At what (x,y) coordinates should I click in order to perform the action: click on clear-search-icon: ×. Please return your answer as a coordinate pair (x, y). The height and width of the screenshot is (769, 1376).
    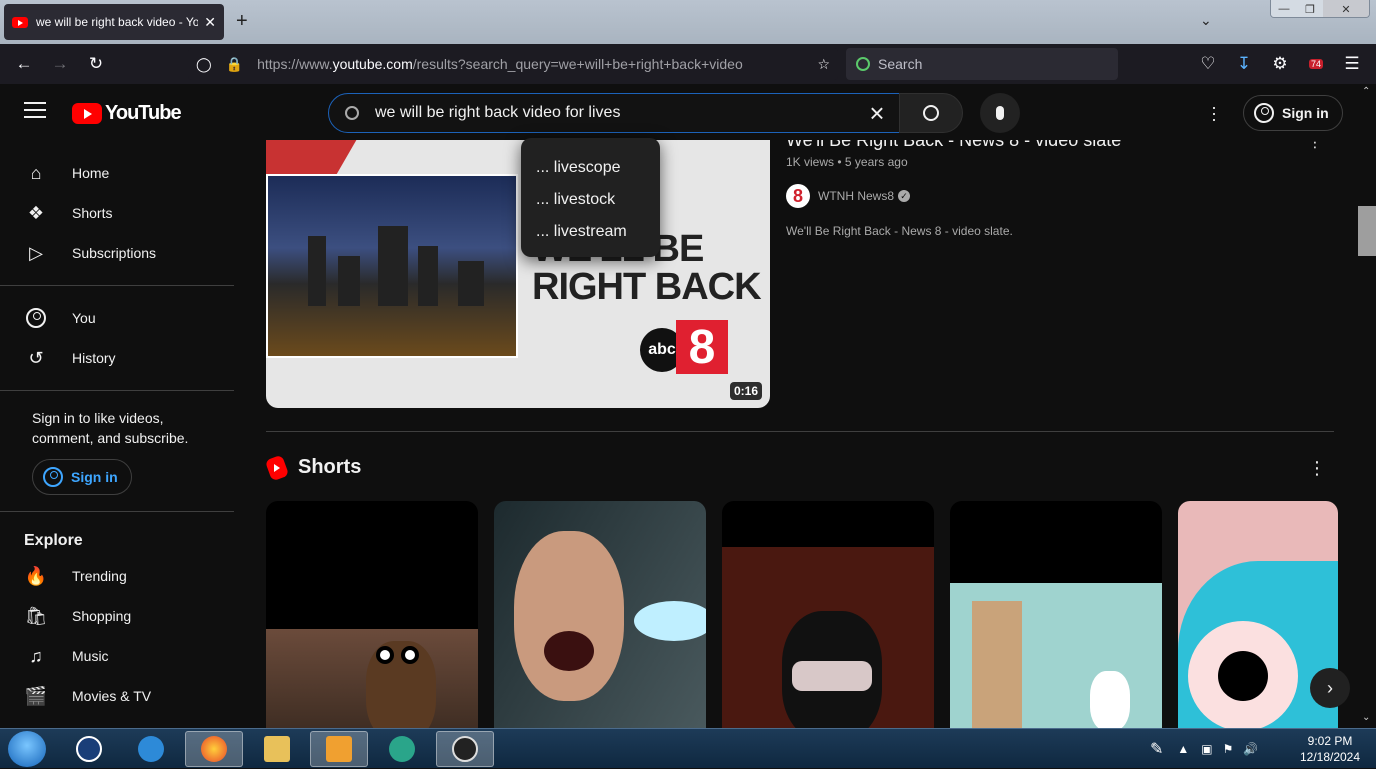
    Looking at the image, I should click on (877, 113).